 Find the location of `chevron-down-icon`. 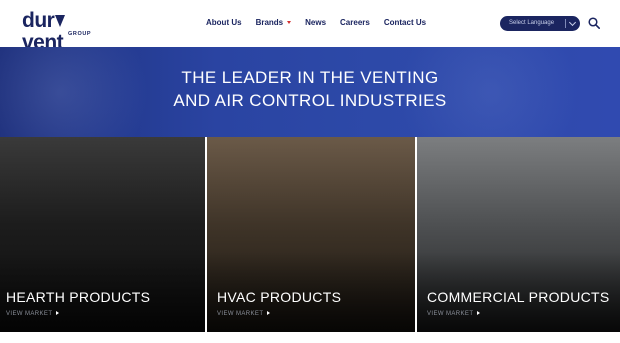

chevron-down-icon is located at coordinates (572, 22).